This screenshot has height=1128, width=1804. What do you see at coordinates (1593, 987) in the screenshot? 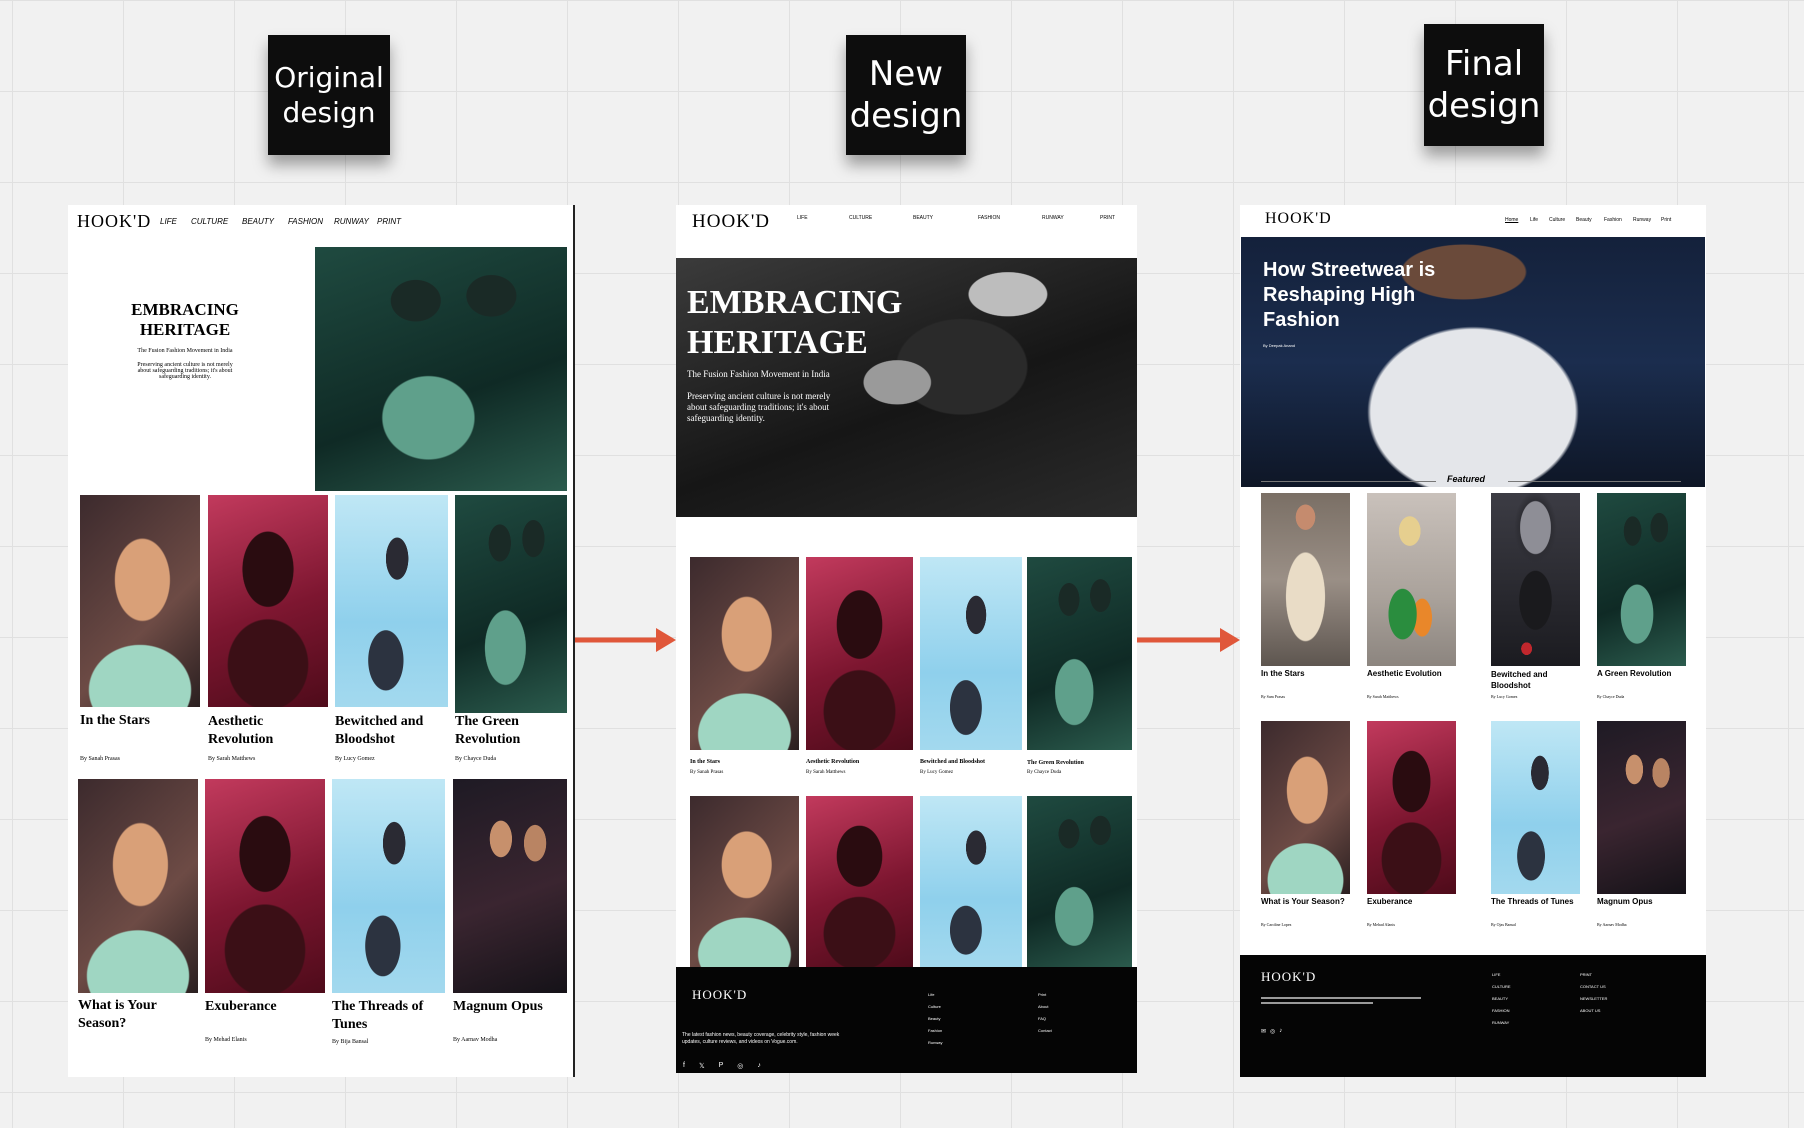
I see `footer-link: CONTACT US` at bounding box center [1593, 987].